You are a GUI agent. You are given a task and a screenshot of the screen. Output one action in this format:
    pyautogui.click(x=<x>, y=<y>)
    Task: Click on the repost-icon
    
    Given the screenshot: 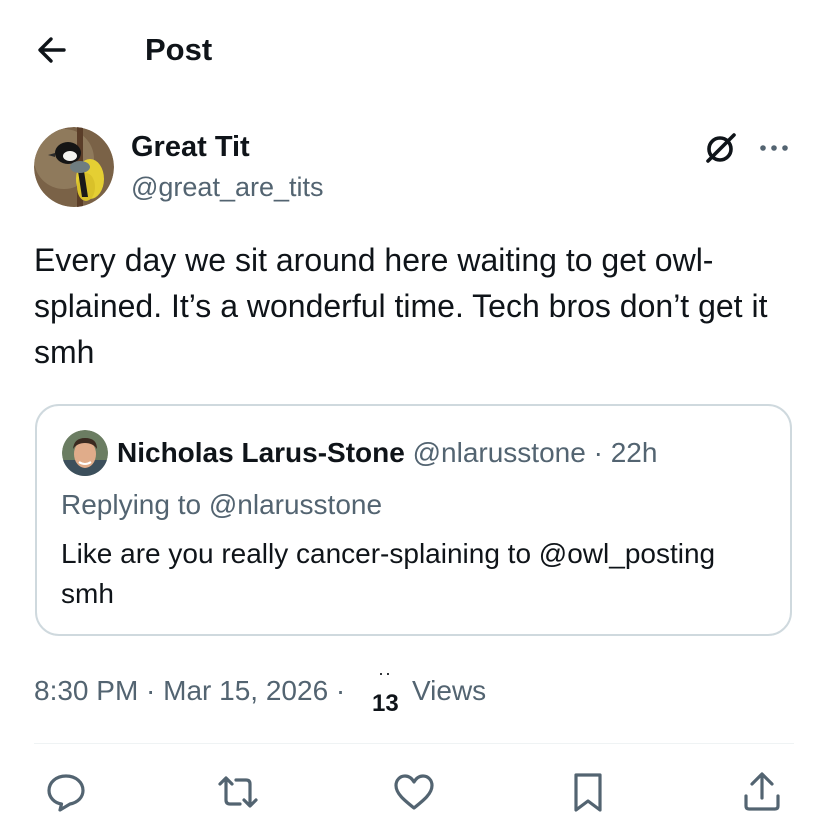 What is the action you would take?
    pyautogui.click(x=238, y=792)
    